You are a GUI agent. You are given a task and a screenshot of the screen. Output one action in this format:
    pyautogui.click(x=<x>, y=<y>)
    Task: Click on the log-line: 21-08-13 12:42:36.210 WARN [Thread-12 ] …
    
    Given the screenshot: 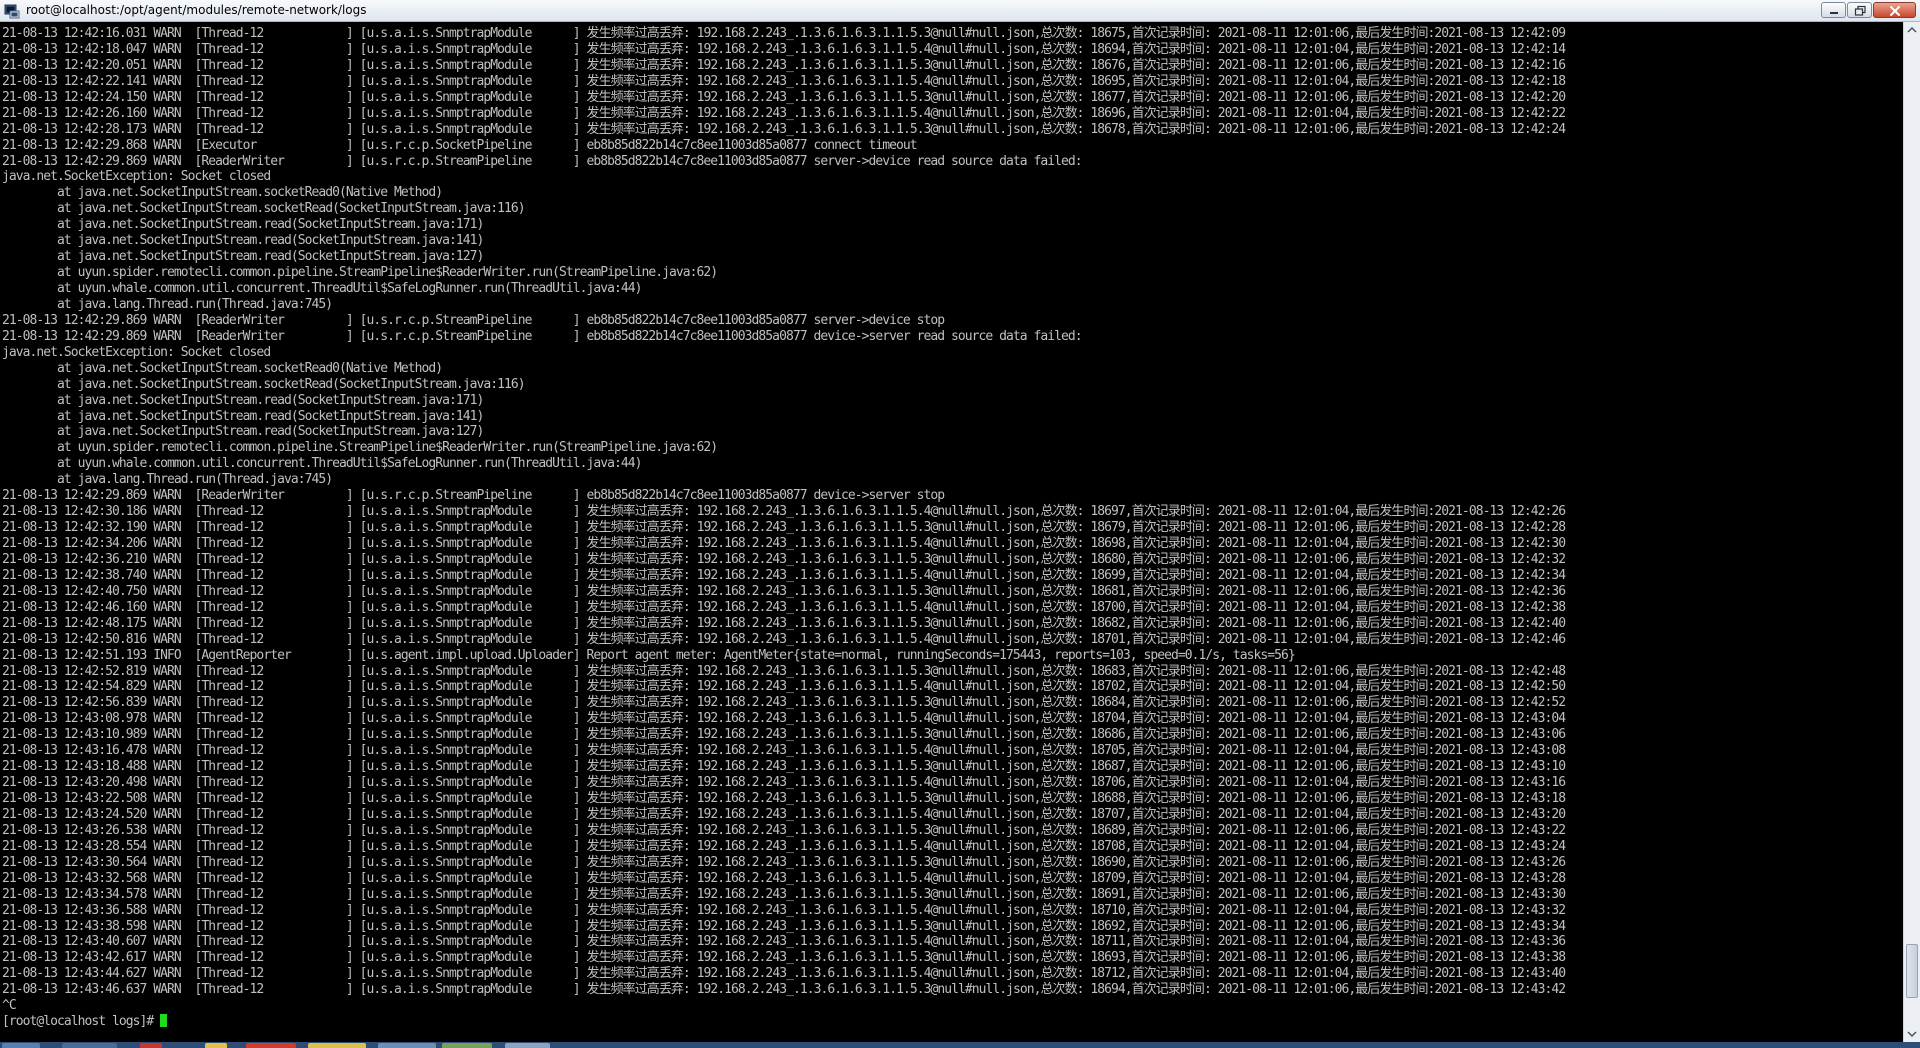 What is the action you would take?
    pyautogui.click(x=784, y=559)
    